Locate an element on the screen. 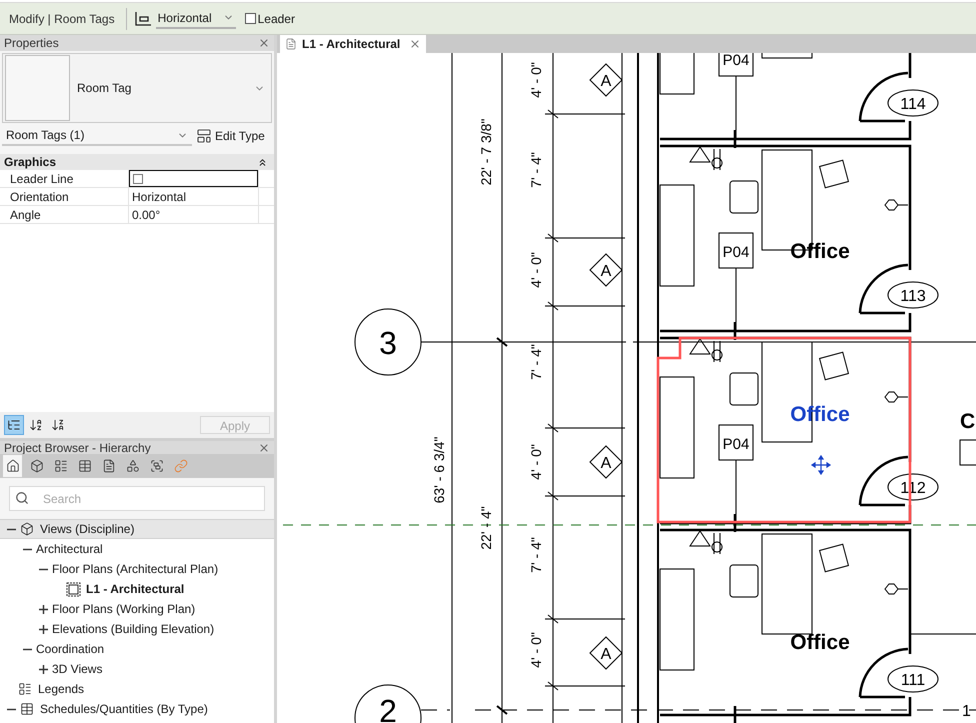 This screenshot has height=723, width=976. orientation-dropdown: Horizontal is located at coordinates (196, 18).